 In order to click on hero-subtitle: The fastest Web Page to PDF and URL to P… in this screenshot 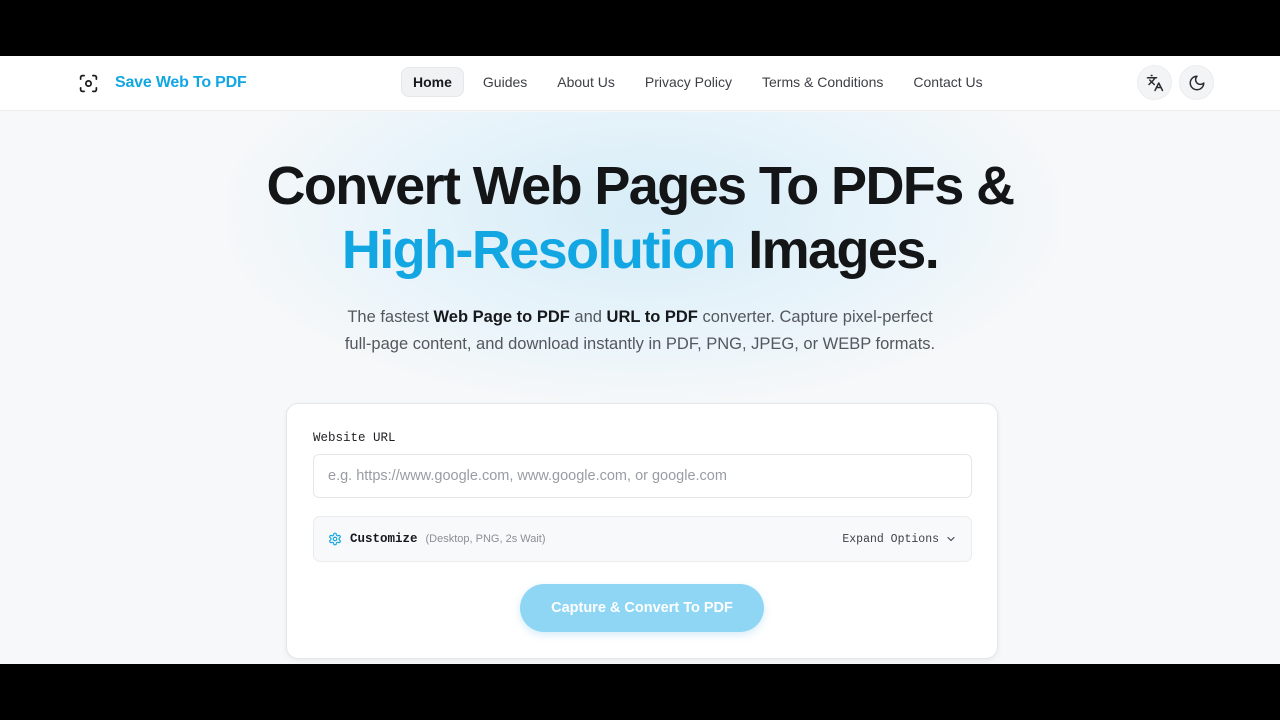, I will do `click(640, 331)`.